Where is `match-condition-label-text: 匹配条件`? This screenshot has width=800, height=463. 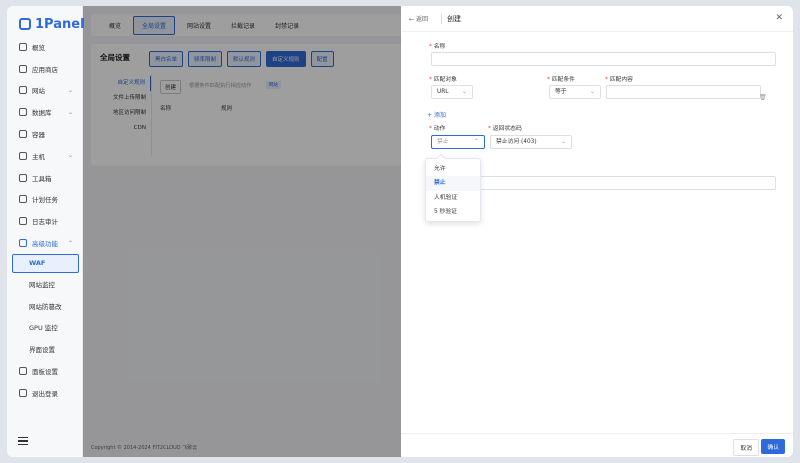 match-condition-label-text: 匹配条件 is located at coordinates (563, 80).